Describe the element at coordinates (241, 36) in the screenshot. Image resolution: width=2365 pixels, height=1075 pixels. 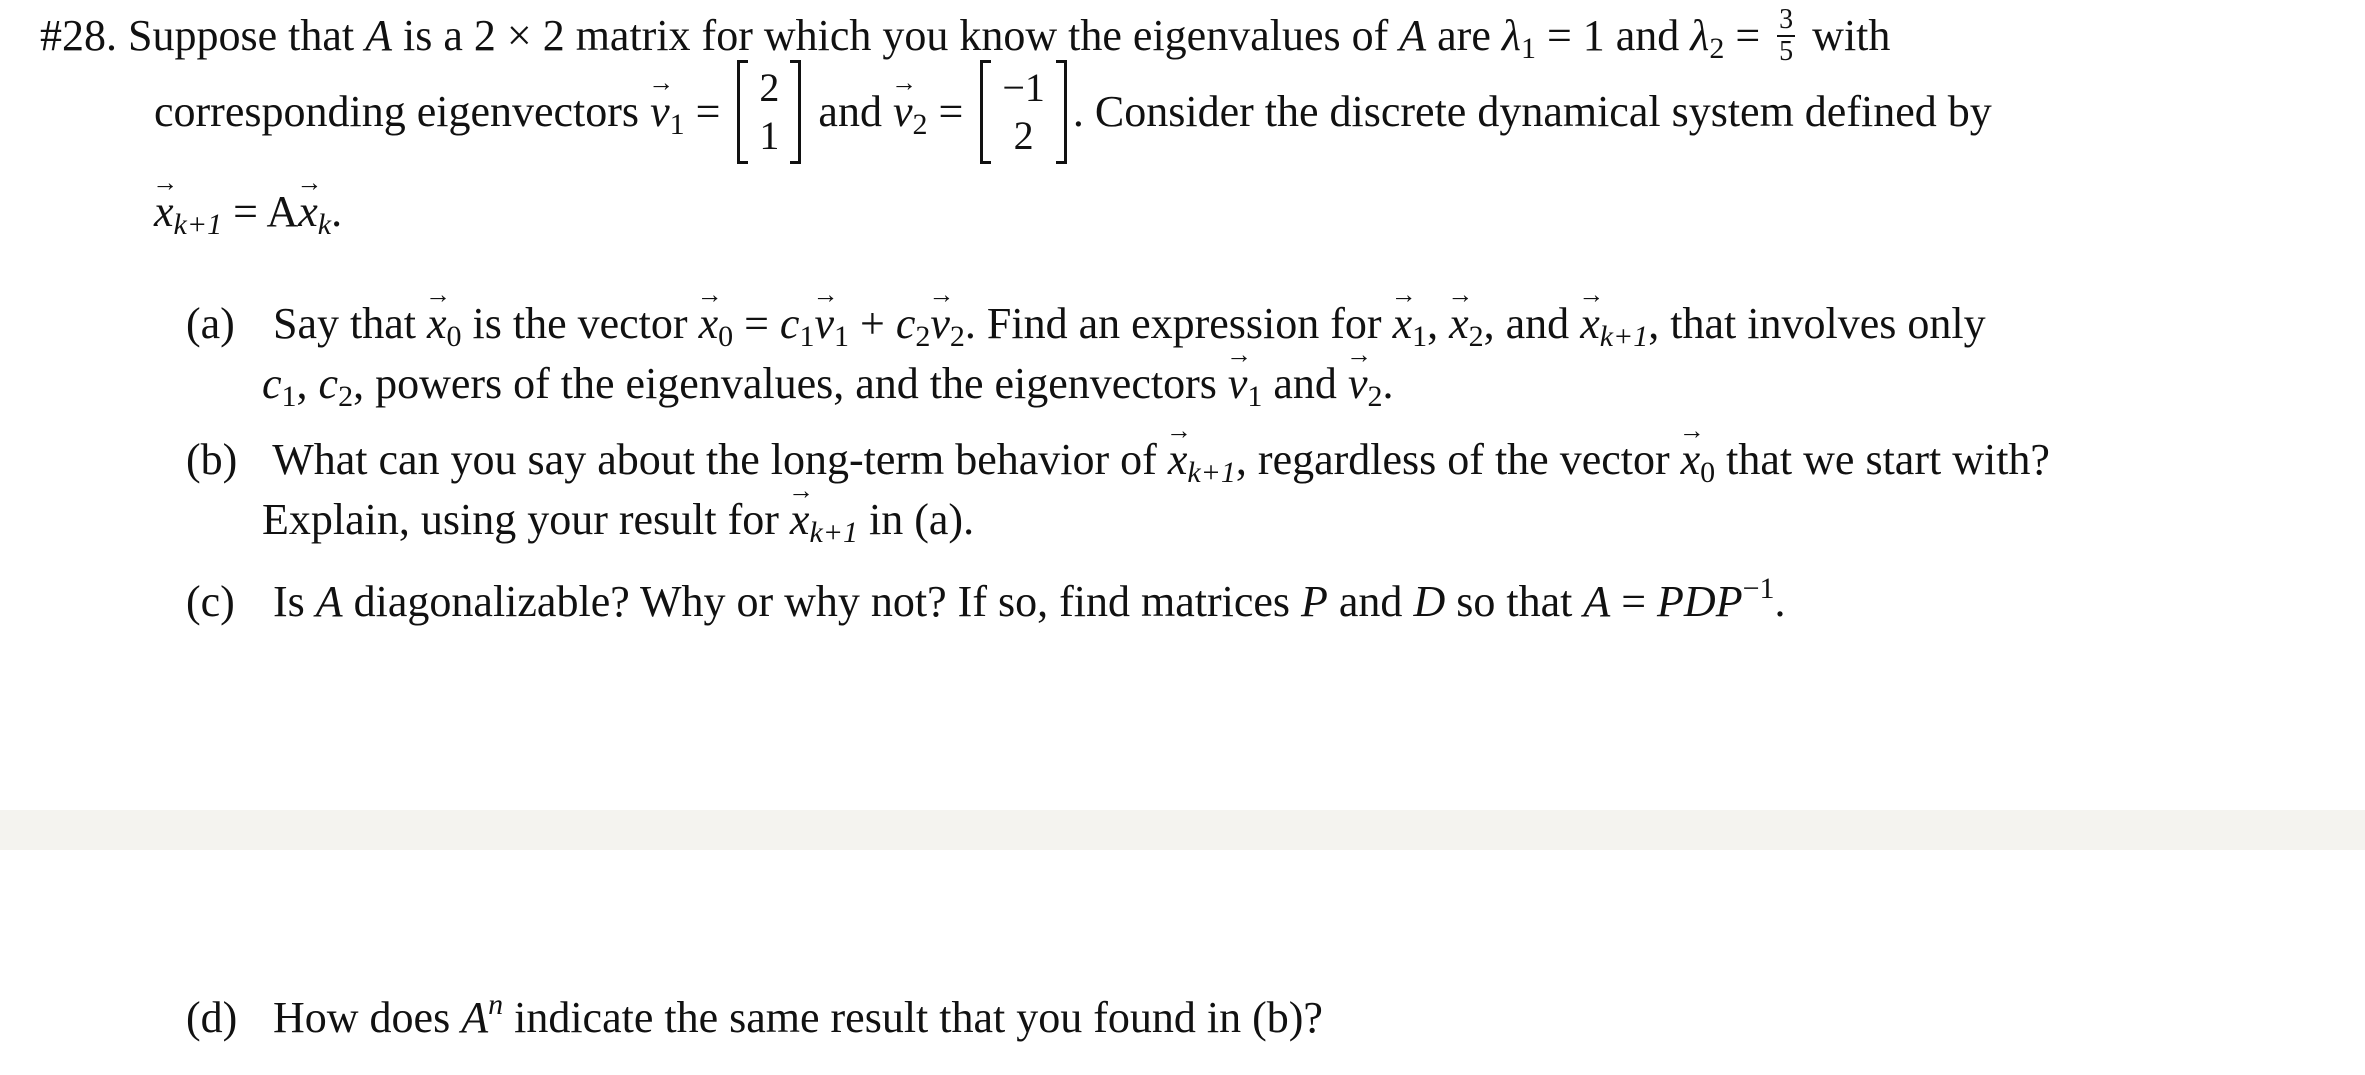
I see `text-fragment: Suppose that` at that location.